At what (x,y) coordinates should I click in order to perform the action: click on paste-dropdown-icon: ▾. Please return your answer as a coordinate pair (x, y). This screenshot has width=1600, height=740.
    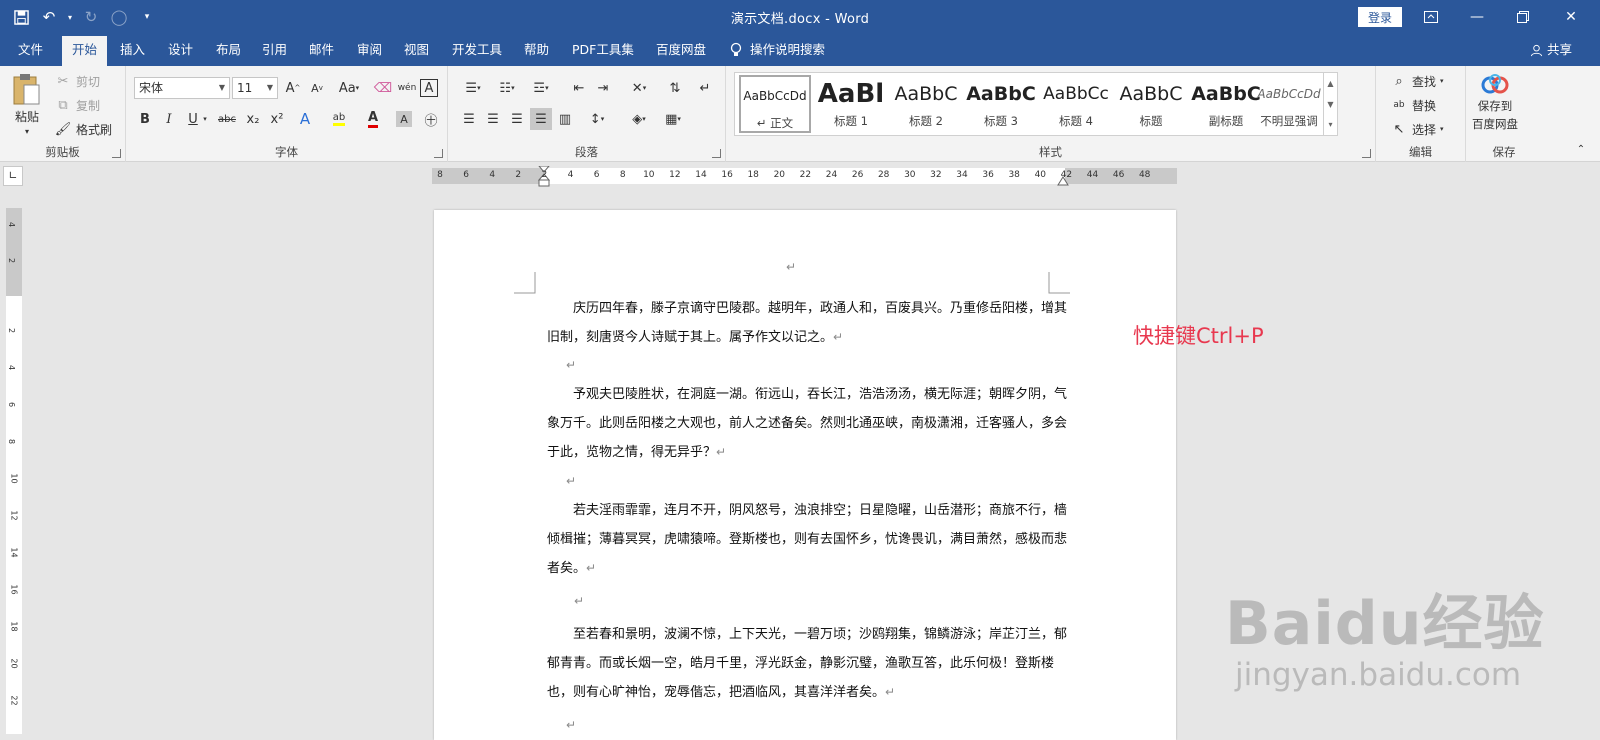
    Looking at the image, I should click on (26, 131).